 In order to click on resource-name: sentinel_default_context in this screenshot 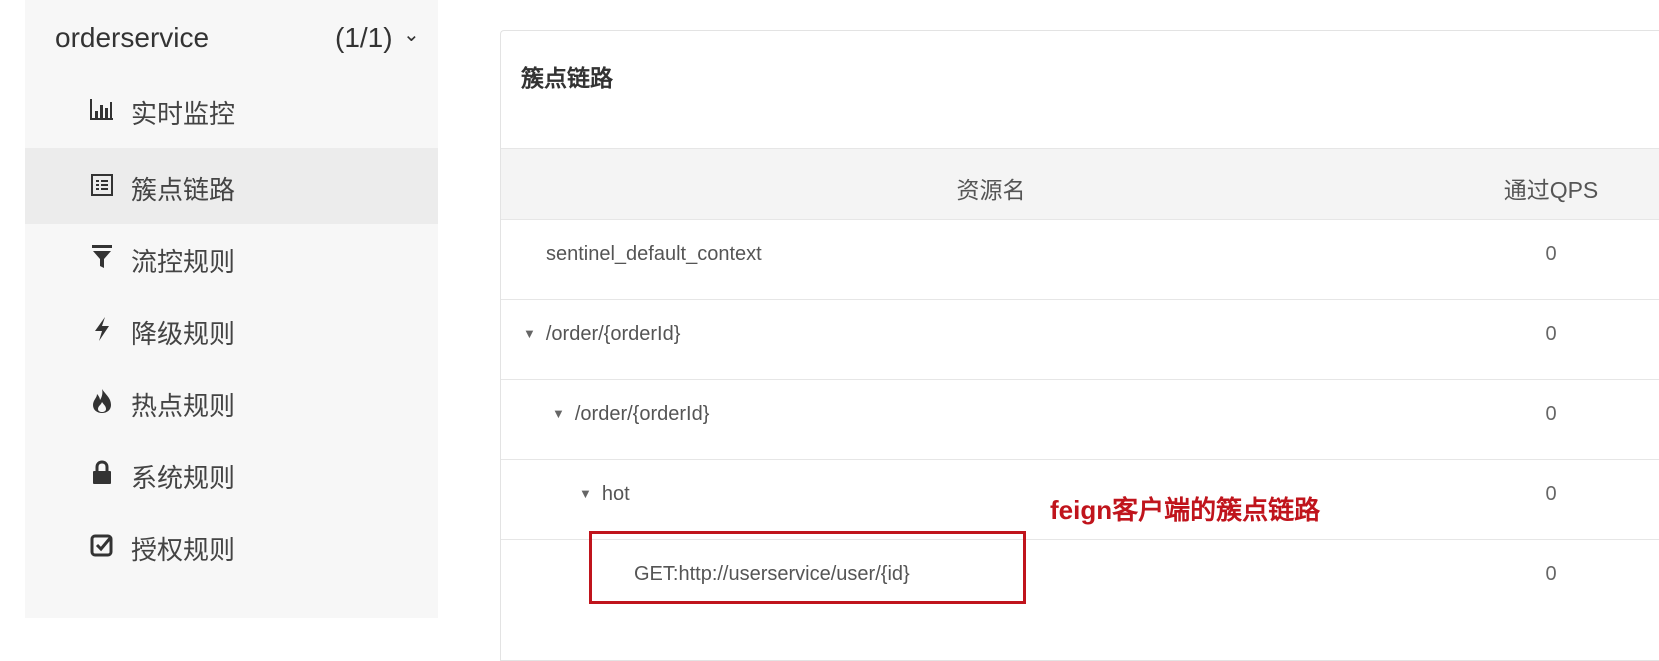, I will do `click(654, 254)`.